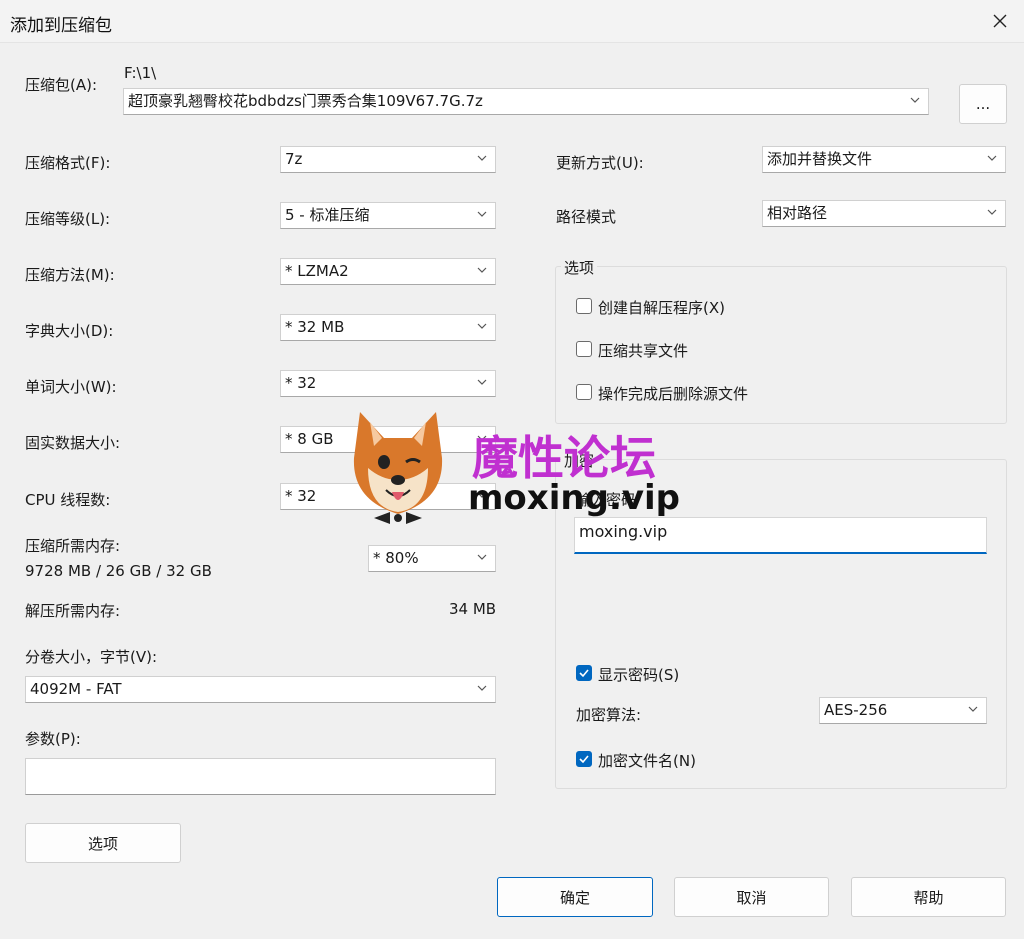 The height and width of the screenshot is (939, 1024). I want to click on watermark-text-en: moxing.vip, so click(574, 498).